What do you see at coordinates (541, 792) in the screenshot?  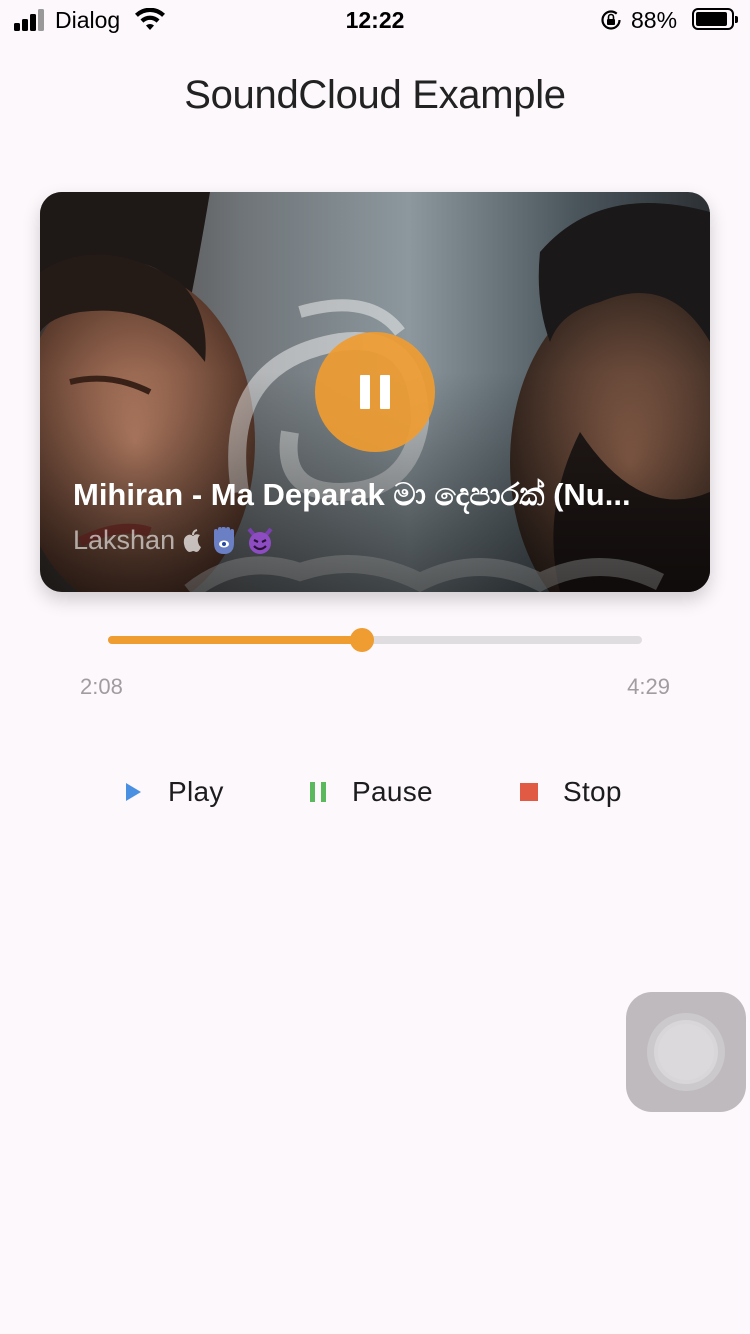 I see `stop-icon` at bounding box center [541, 792].